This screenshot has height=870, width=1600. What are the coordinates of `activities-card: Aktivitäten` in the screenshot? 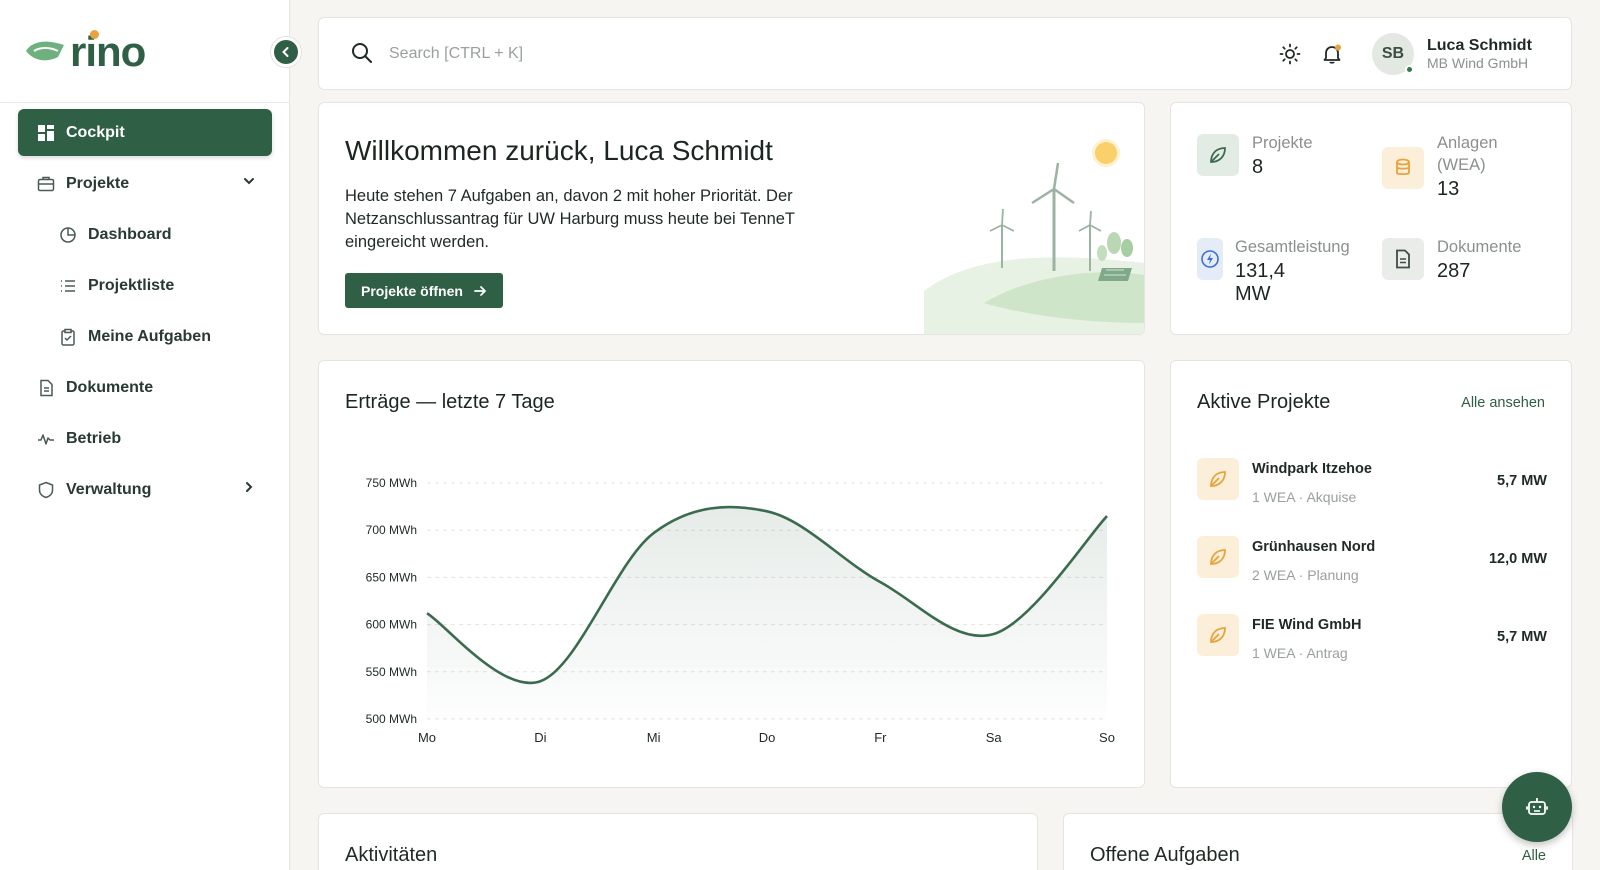 It's located at (678, 841).